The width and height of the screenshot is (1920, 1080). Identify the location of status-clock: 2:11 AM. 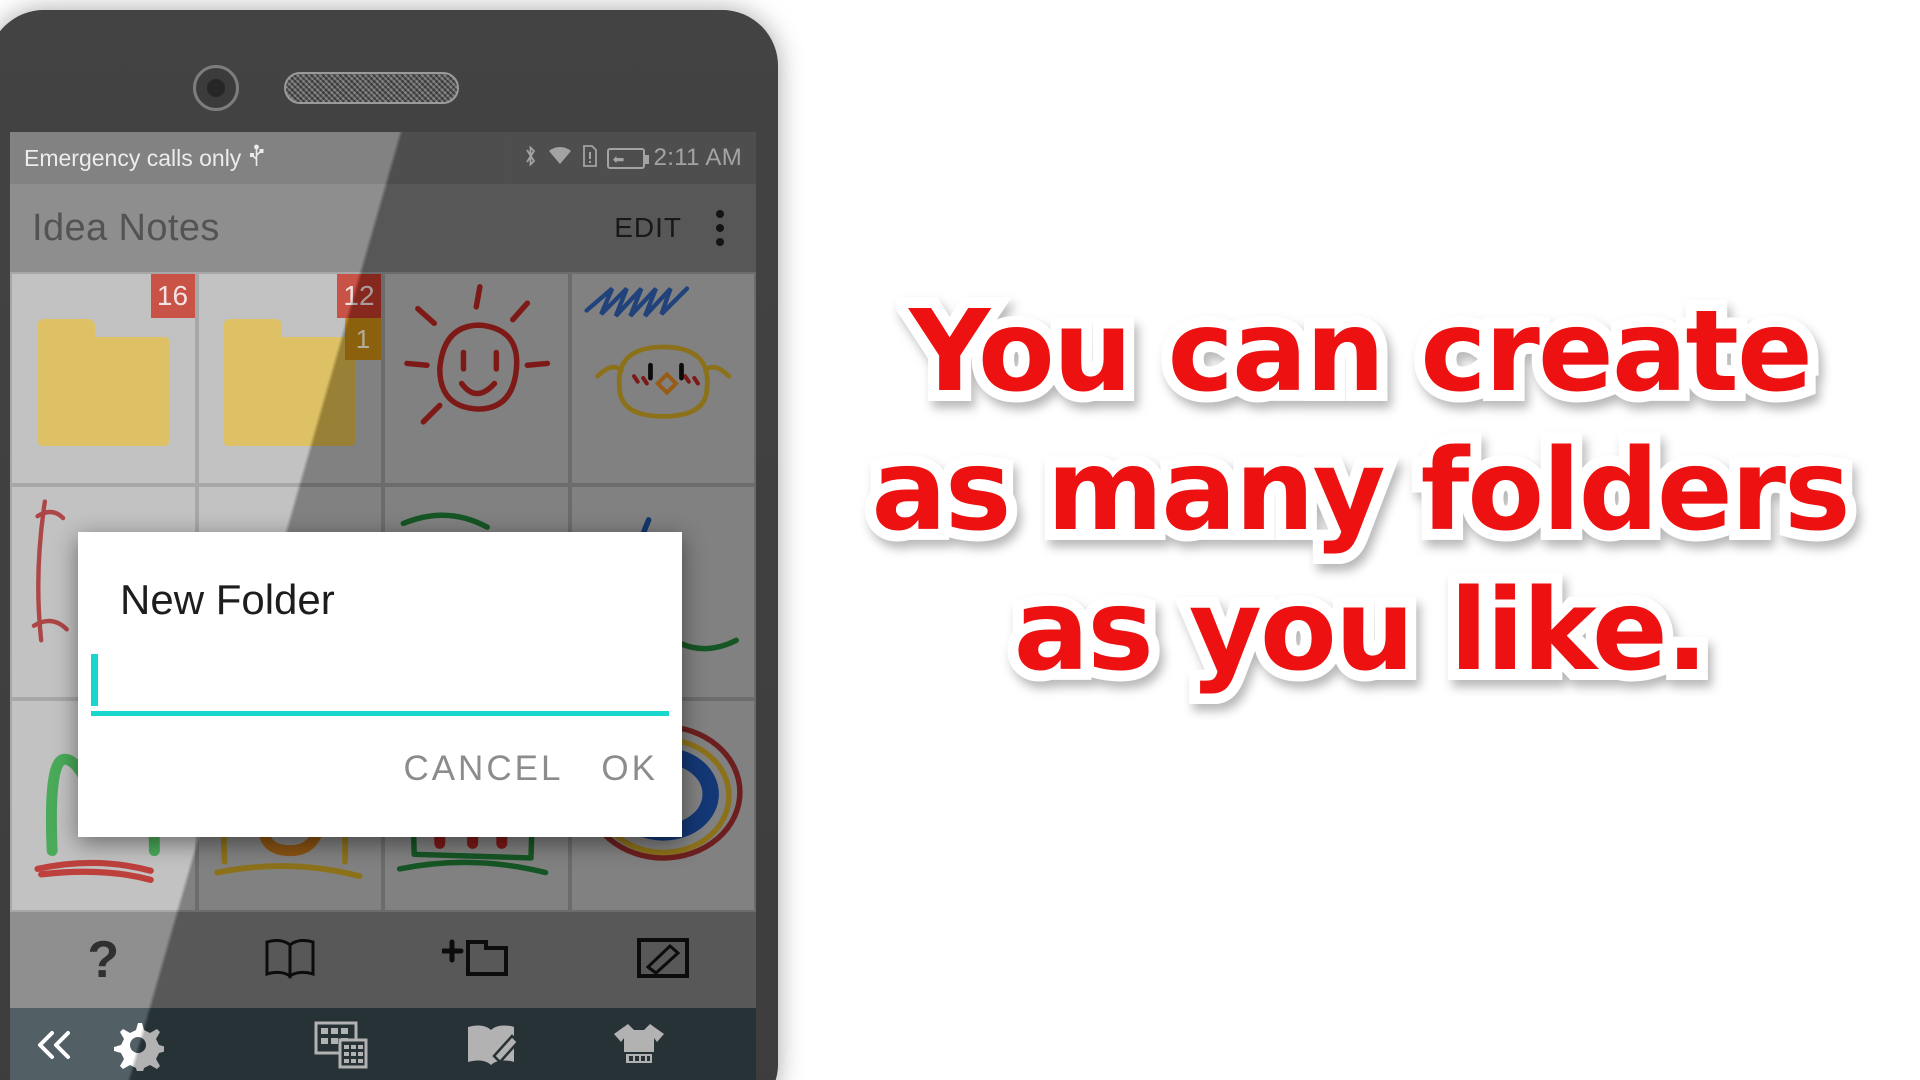
(697, 157).